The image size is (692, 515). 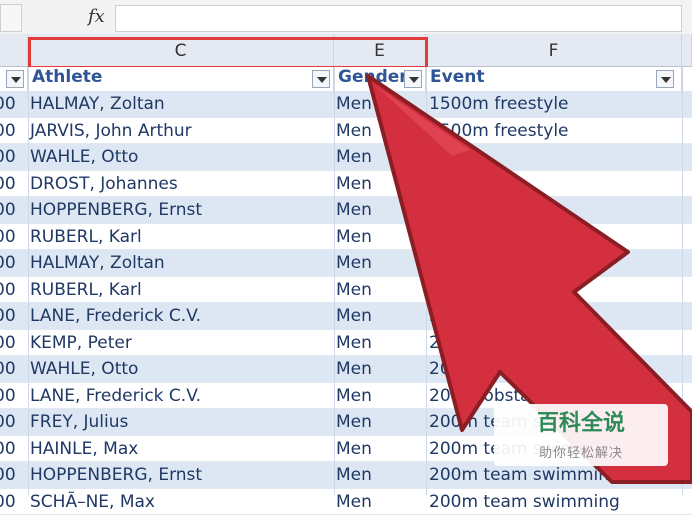 I want to click on svg-text: 百科全说, so click(x=581, y=422).